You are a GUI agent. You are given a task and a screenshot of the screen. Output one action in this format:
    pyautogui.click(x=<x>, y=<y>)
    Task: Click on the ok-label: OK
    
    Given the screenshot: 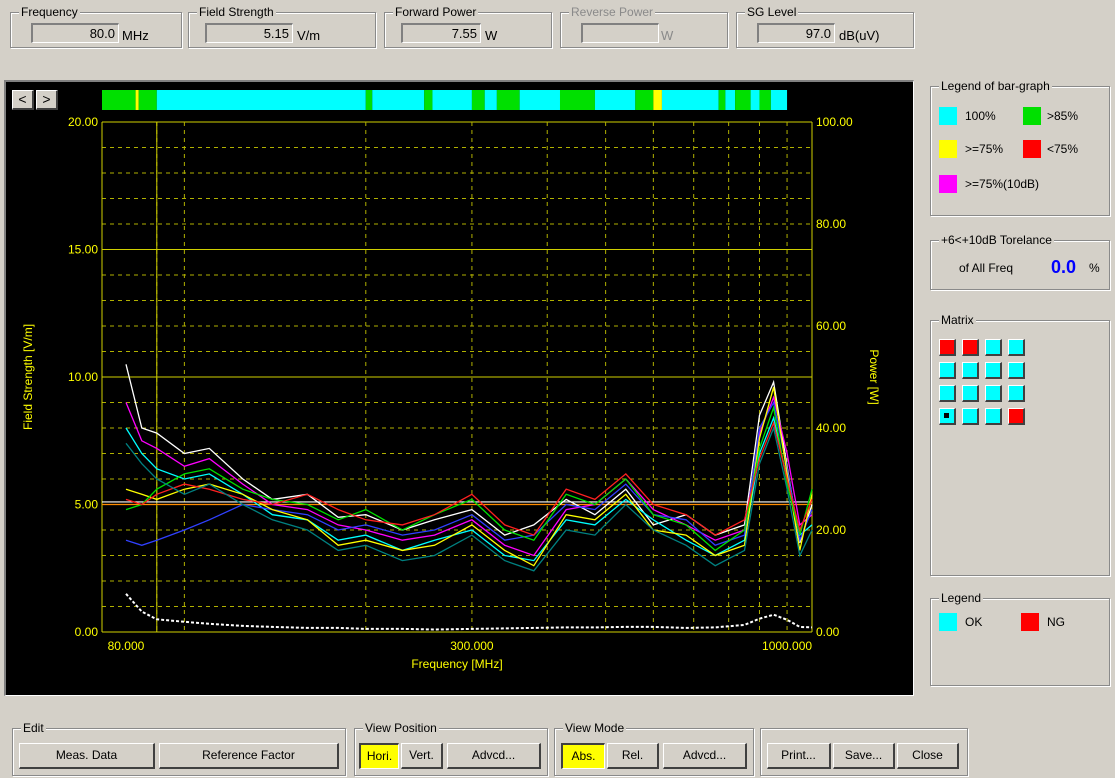 What is the action you would take?
    pyautogui.click(x=974, y=622)
    